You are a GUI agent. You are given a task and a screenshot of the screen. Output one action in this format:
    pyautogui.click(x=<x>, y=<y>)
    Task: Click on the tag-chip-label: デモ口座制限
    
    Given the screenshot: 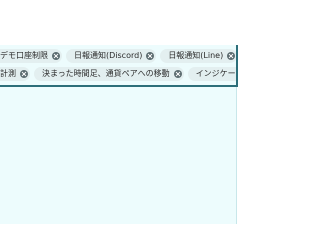 What is the action you would take?
    pyautogui.click(x=24, y=55)
    